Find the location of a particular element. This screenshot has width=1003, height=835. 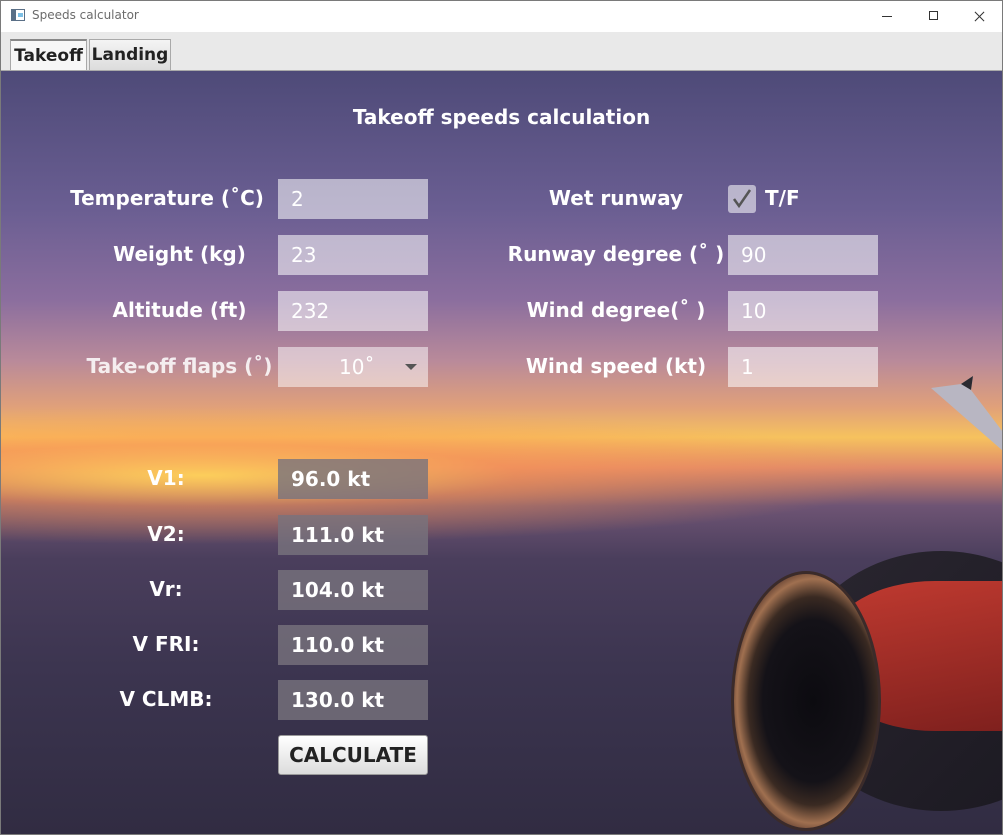

v1-output: 96.0 kt is located at coordinates (353, 479).